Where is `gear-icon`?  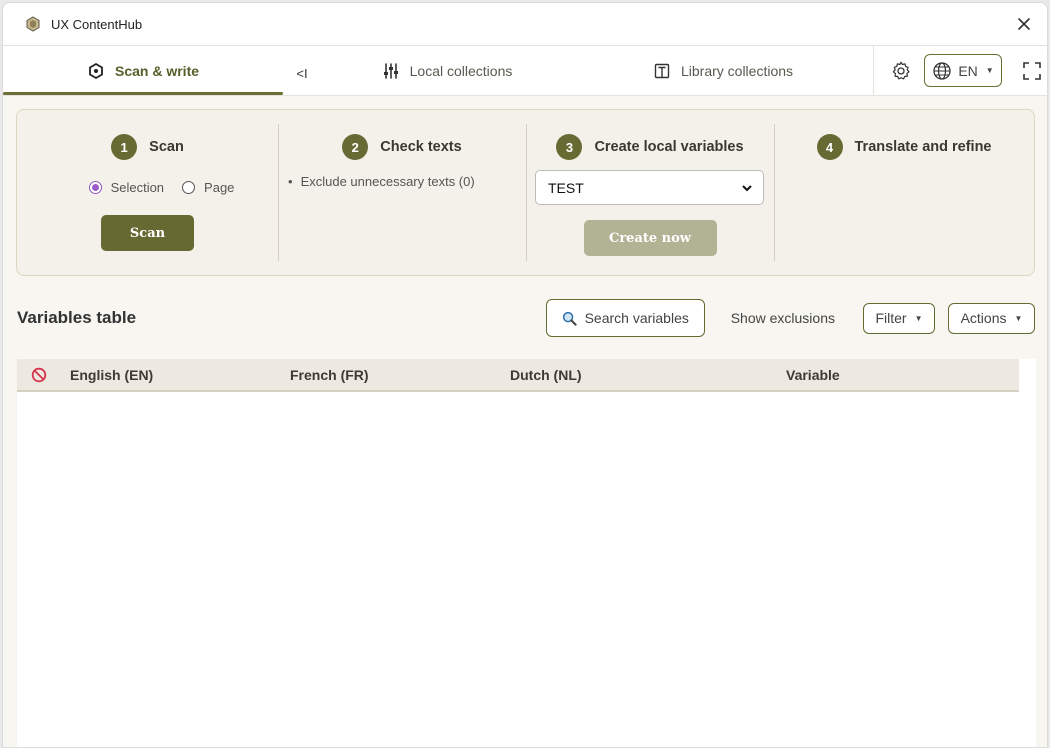 gear-icon is located at coordinates (901, 71).